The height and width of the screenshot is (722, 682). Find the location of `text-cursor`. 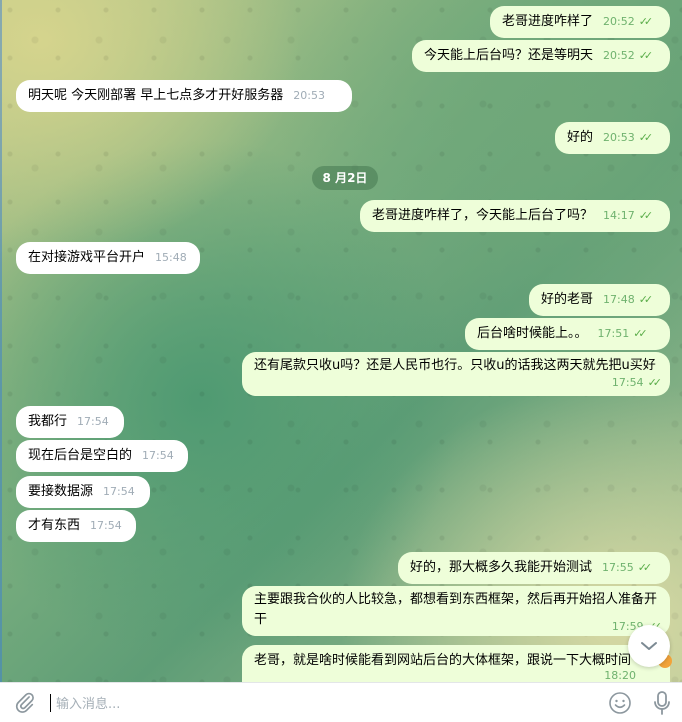

text-cursor is located at coordinates (50, 703).